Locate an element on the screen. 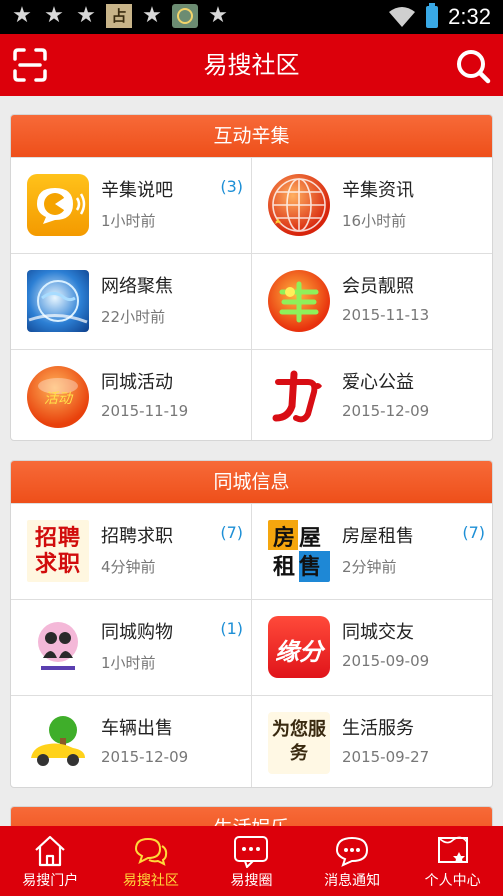 Image resolution: width=503 pixels, height=896 pixels. notification-icons: ★ ★ ★ 占 ★ ★ is located at coordinates (120, 16).